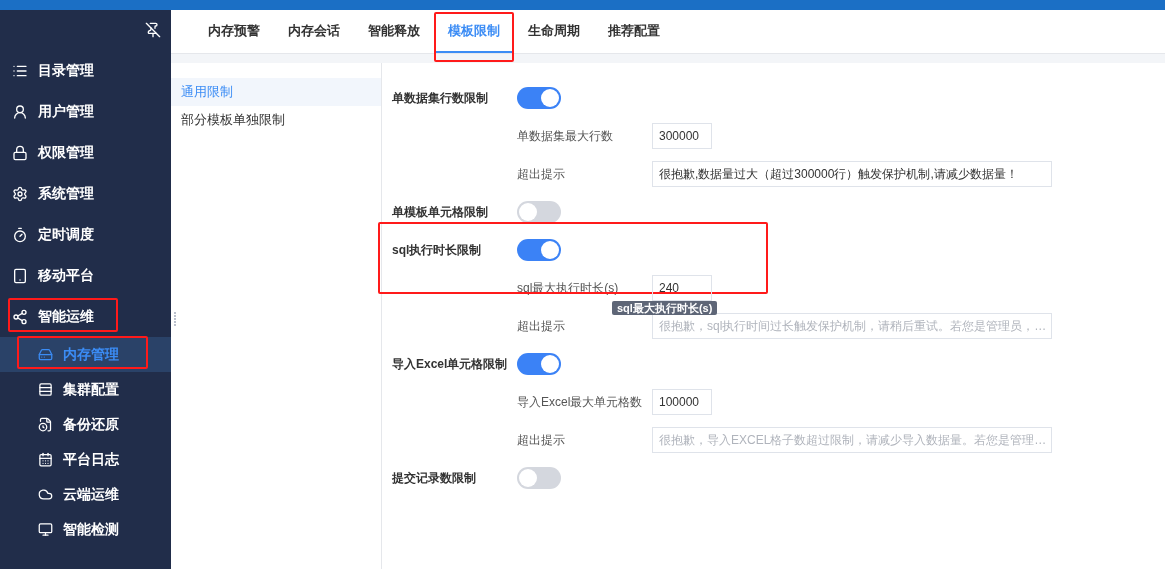 This screenshot has height=569, width=1165. Describe the element at coordinates (20, 316) in the screenshot. I see `nodes-icon` at that location.